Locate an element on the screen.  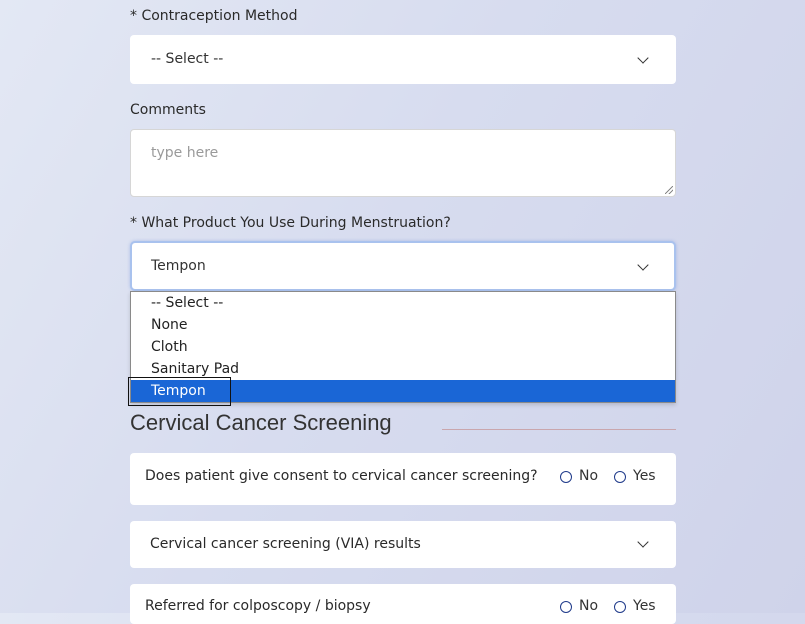
contraception-label: * Contraception Method is located at coordinates (214, 16).